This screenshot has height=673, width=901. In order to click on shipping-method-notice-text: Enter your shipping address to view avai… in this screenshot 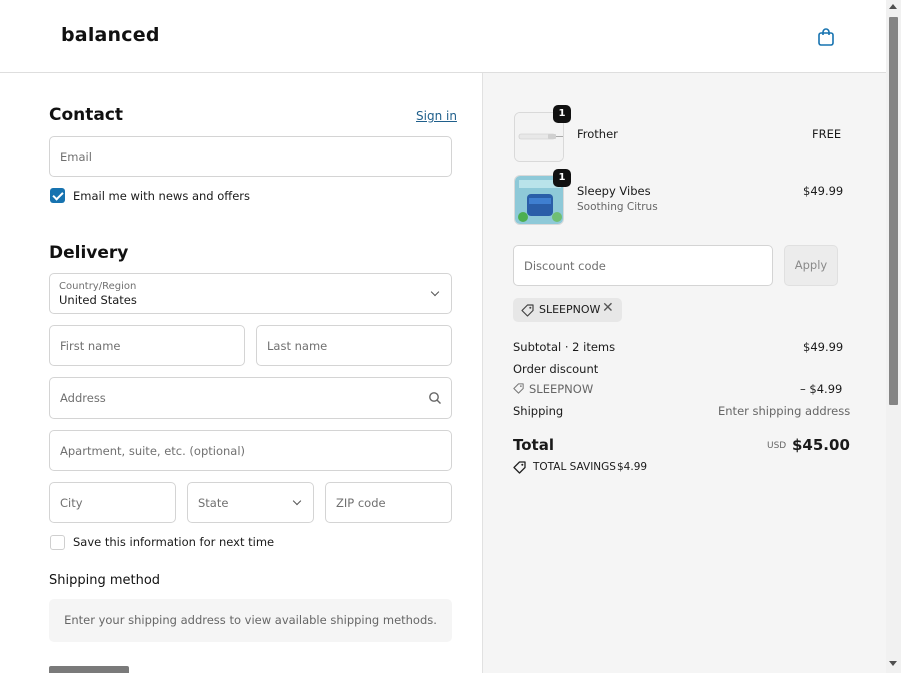, I will do `click(250, 620)`.